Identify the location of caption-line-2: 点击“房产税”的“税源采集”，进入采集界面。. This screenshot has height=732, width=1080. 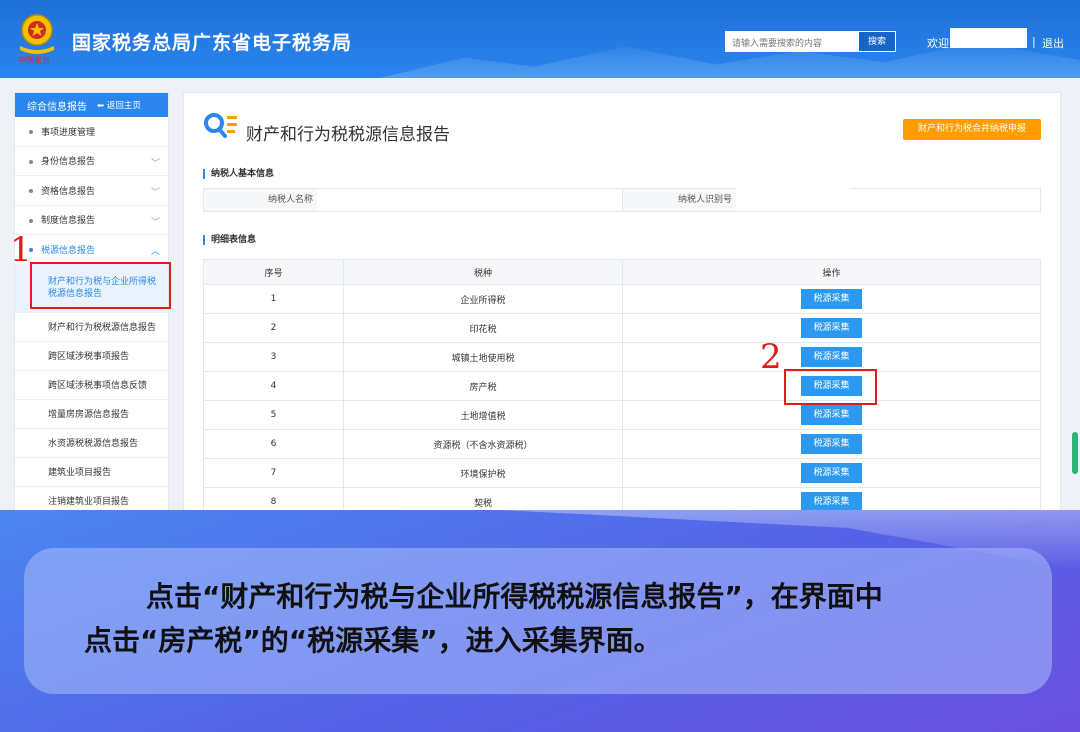
(373, 640).